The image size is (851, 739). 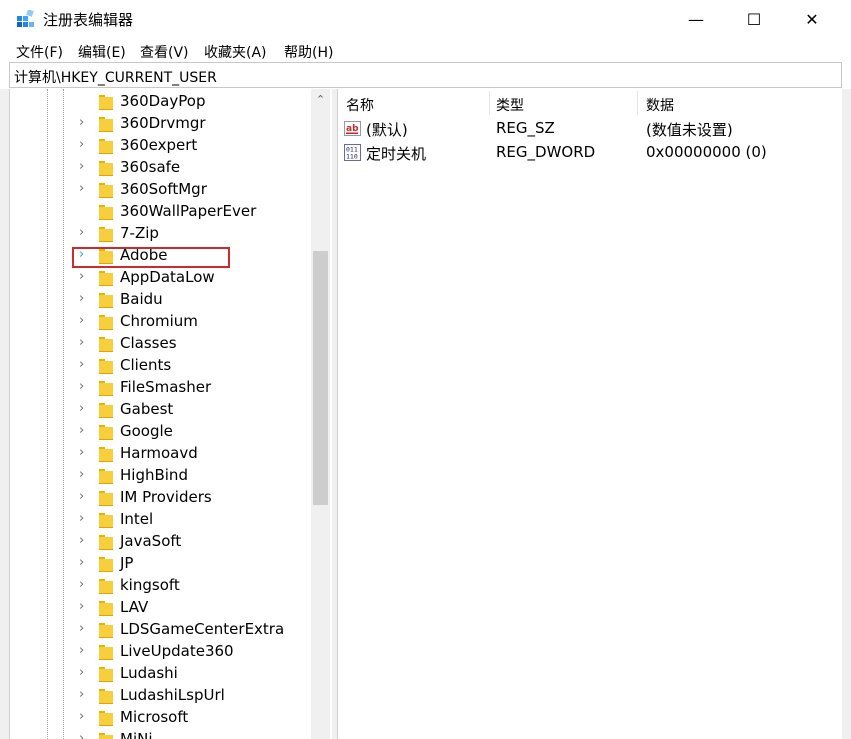 I want to click on tree-item-360softmgr: › 360SoftMgr, so click(x=160, y=190).